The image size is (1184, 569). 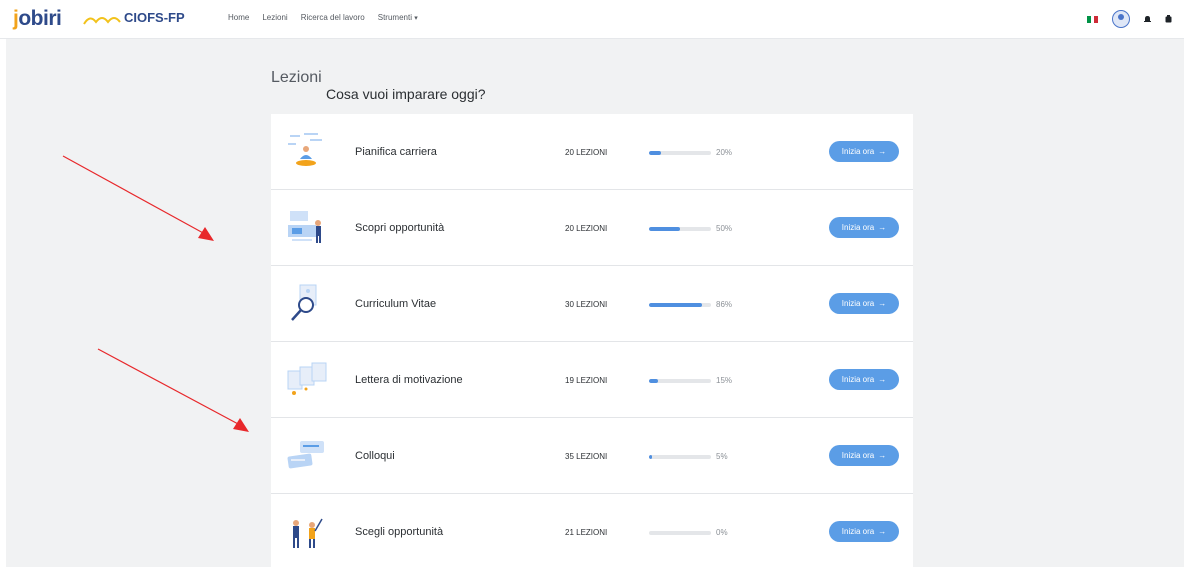 I want to click on notification-bell-icon, so click(x=1147, y=19).